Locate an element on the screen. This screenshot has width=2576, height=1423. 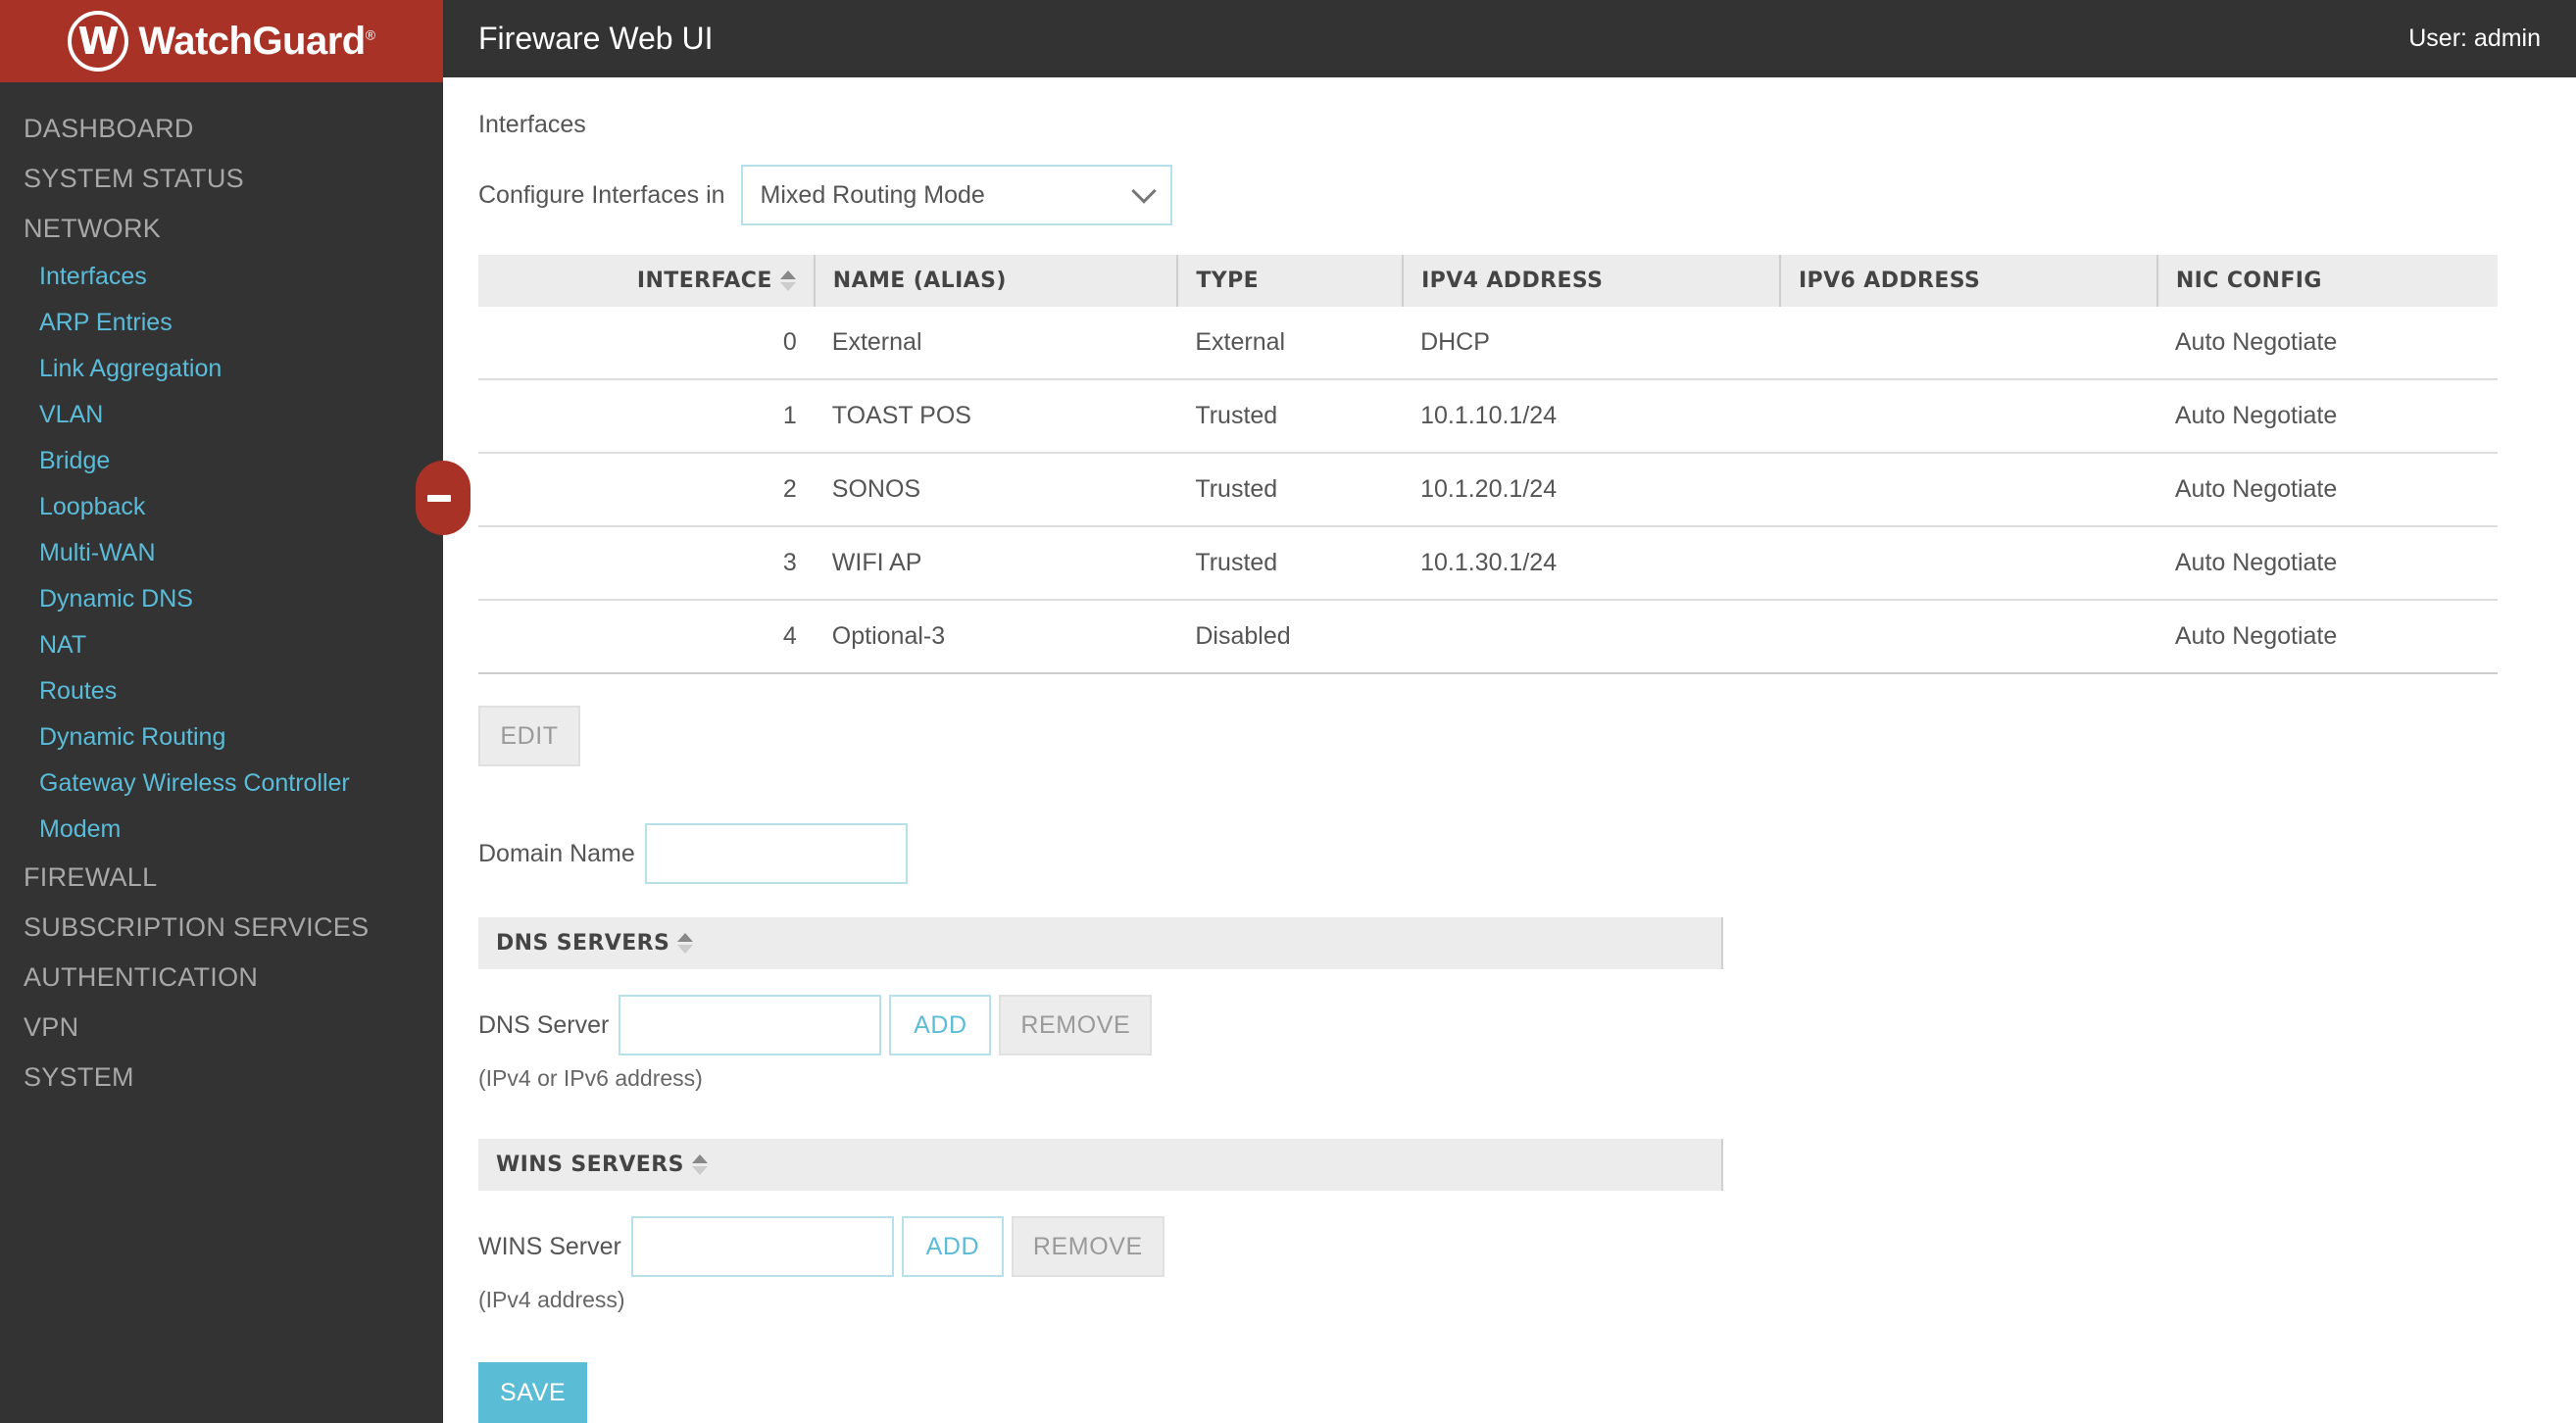
cell-interface: 3 is located at coordinates (646, 563).